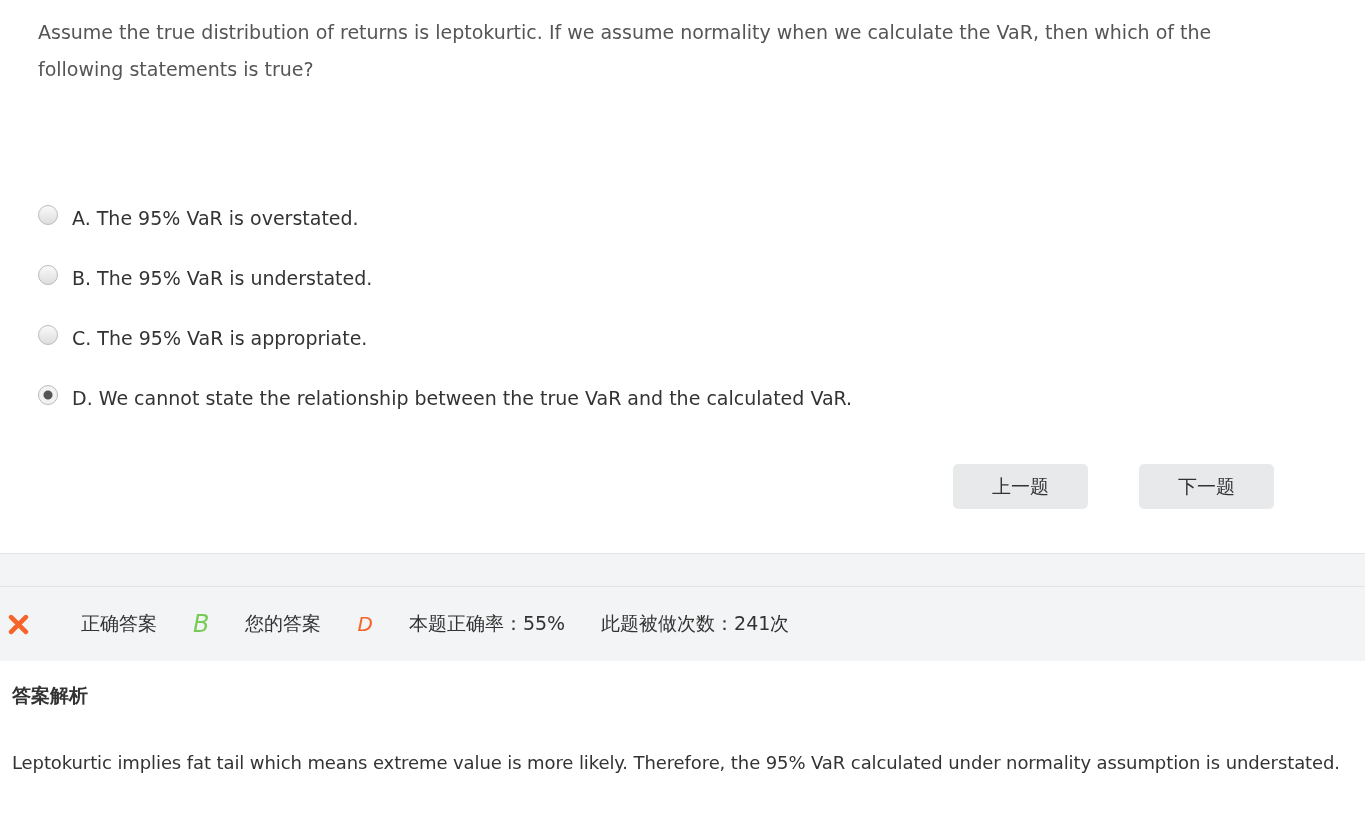 This screenshot has height=829, width=1365. Describe the element at coordinates (676, 763) in the screenshot. I see `explanation-text: Leptokurtic implies fat tail which means extreme value is more likely. Therefore, the 95% VaR calculated under normality assumption is understated.` at that location.